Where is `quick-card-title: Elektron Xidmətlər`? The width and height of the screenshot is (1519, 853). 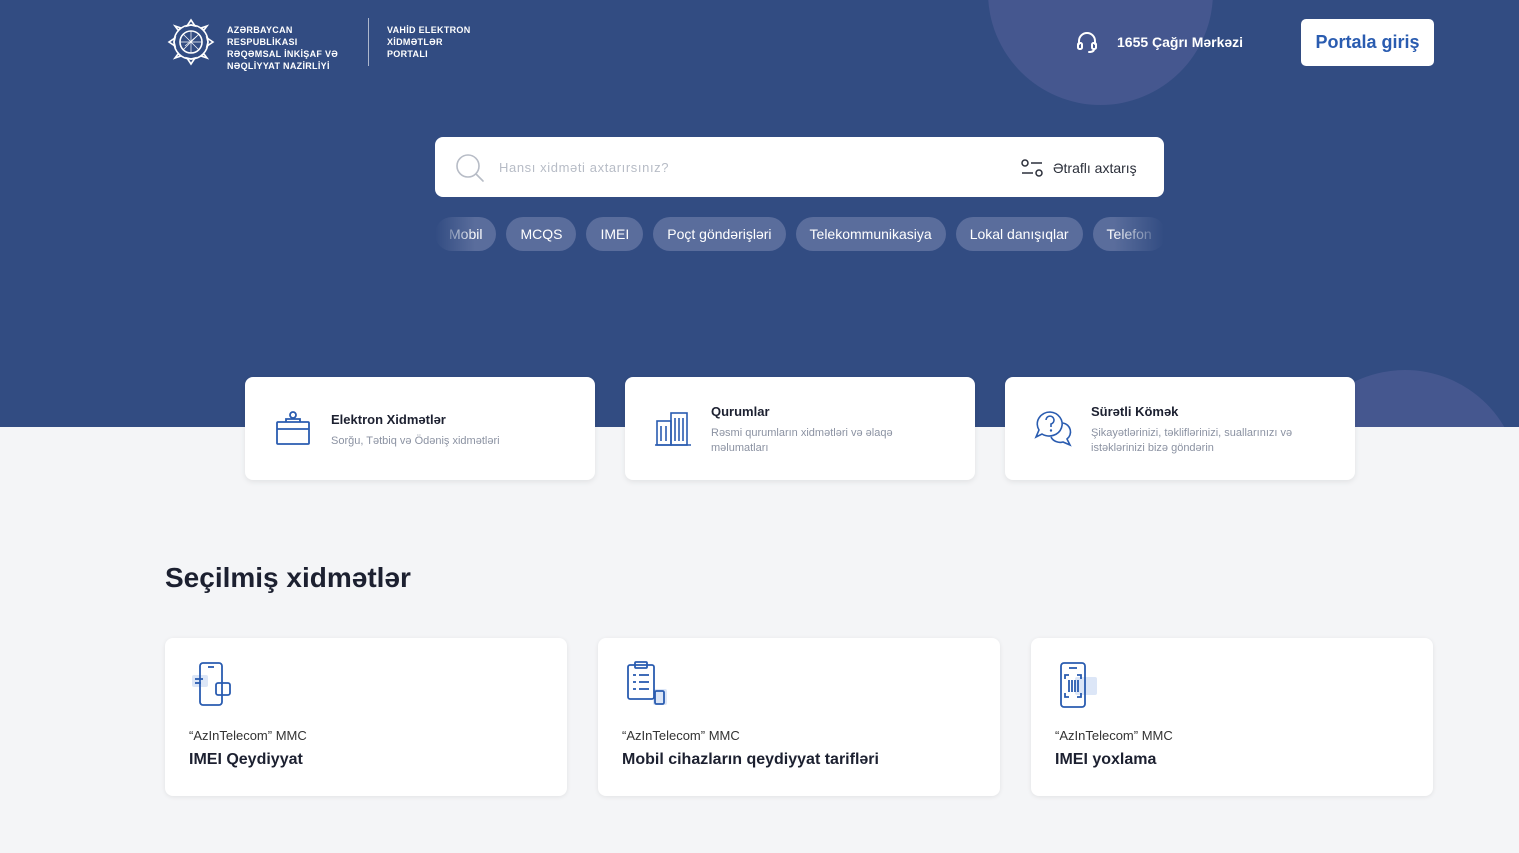
quick-card-title: Elektron Xidmətlər is located at coordinates (388, 419).